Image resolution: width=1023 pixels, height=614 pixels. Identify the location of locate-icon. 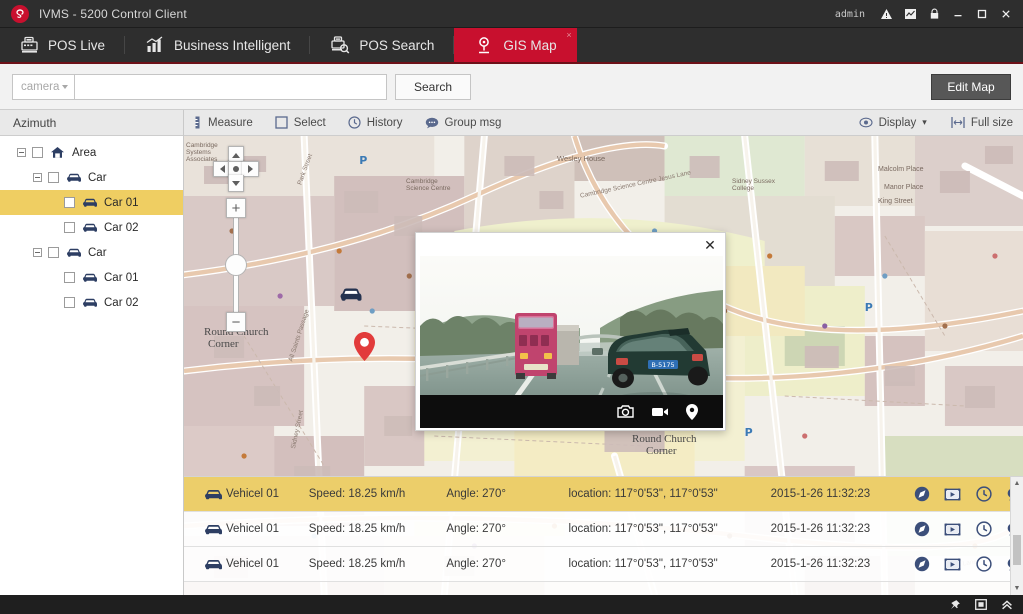
(692, 411).